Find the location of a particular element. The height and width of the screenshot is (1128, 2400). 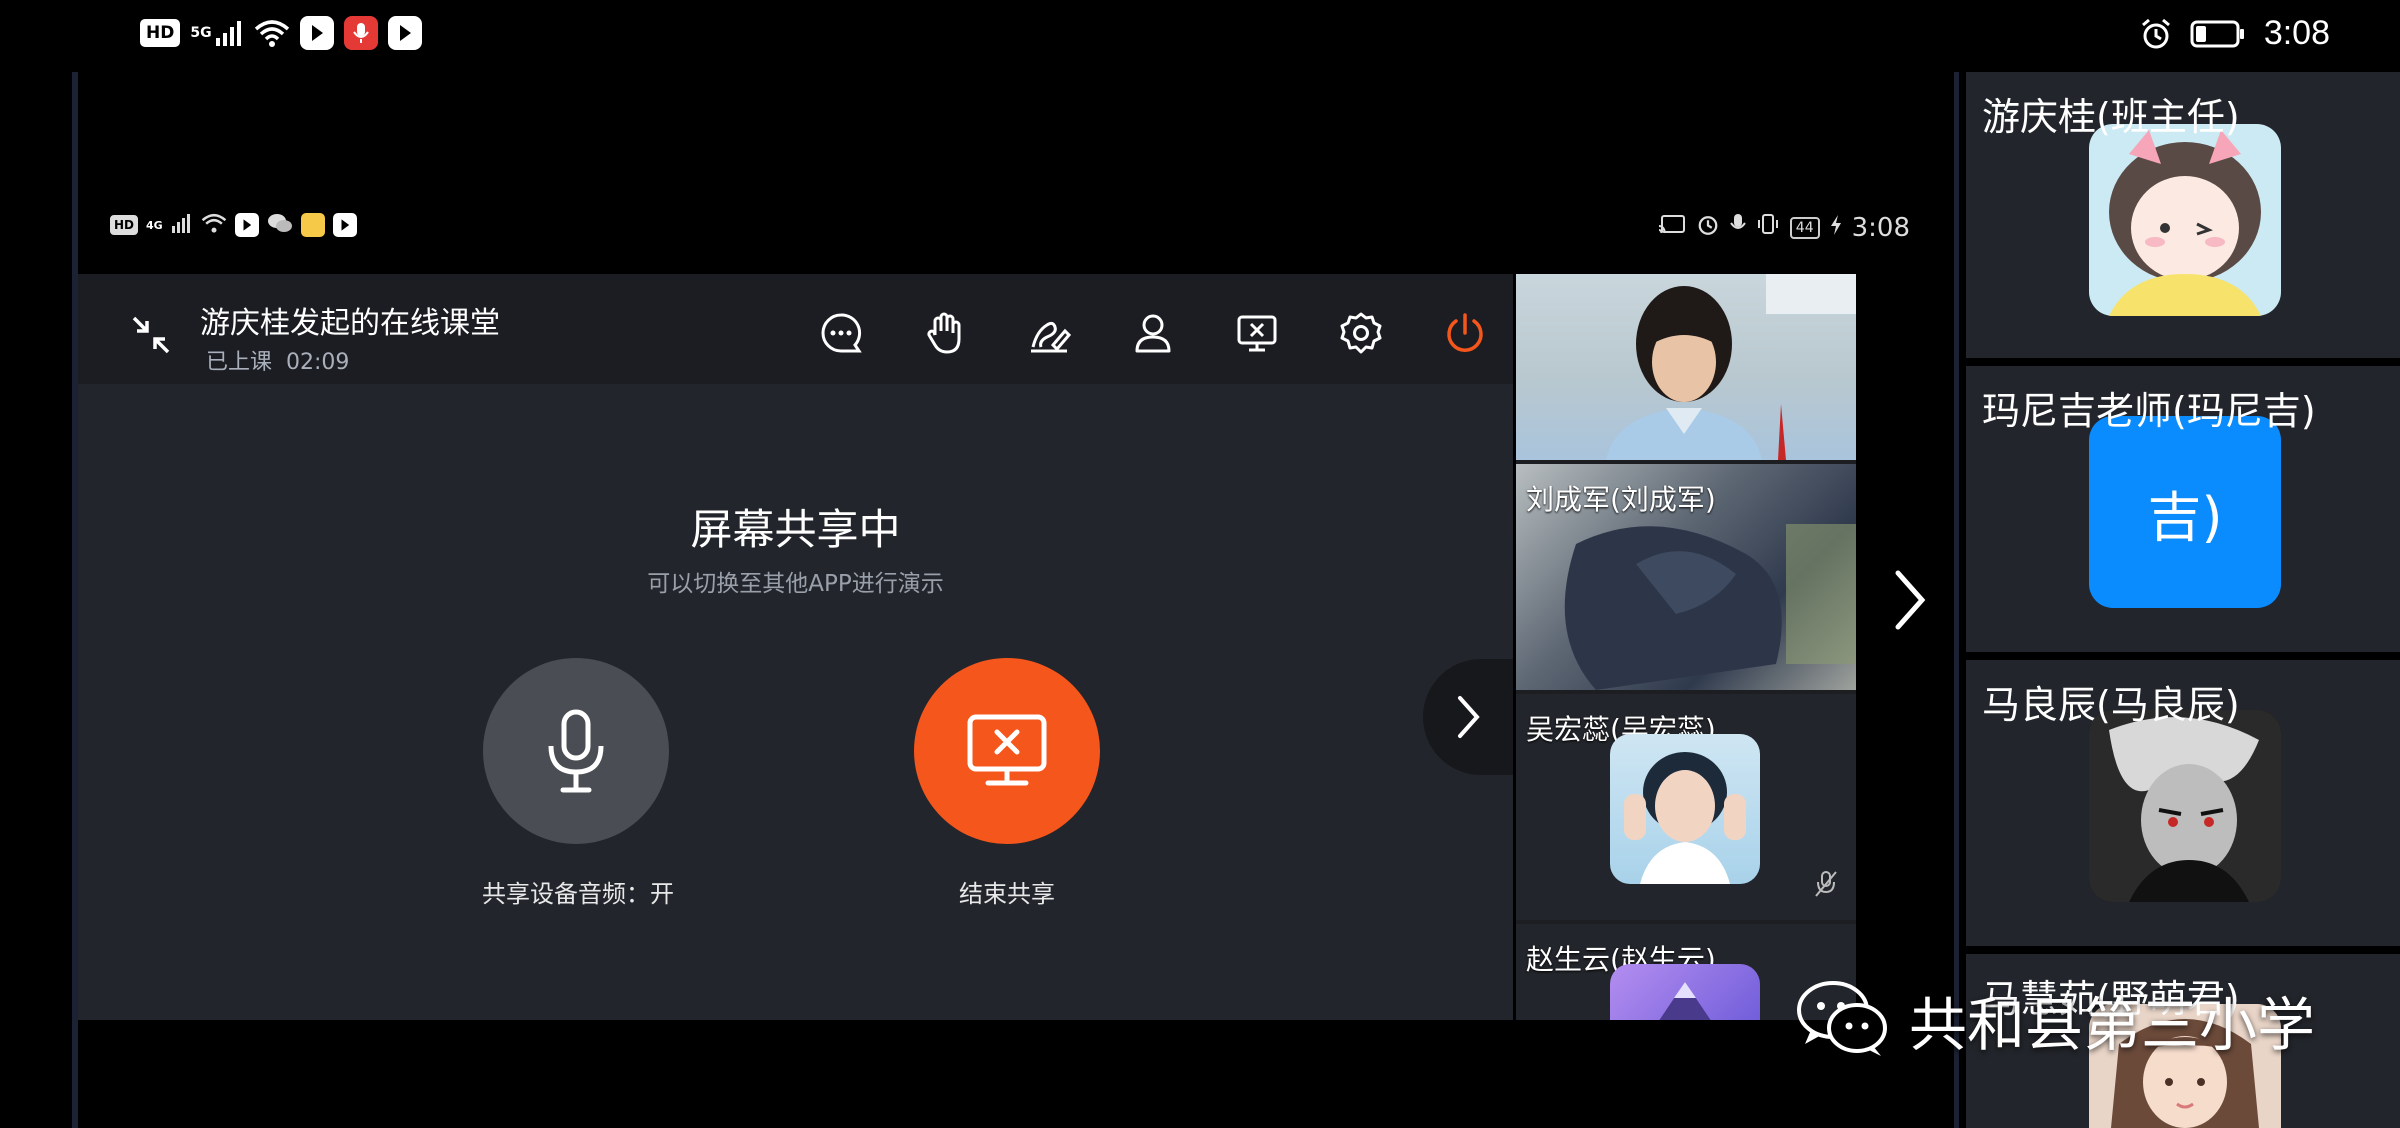

video-strip: 刘成军(刘成军) 吴宏蕊(吴宏蕊) 赵生云(赵生云) is located at coordinates (1686, 647).